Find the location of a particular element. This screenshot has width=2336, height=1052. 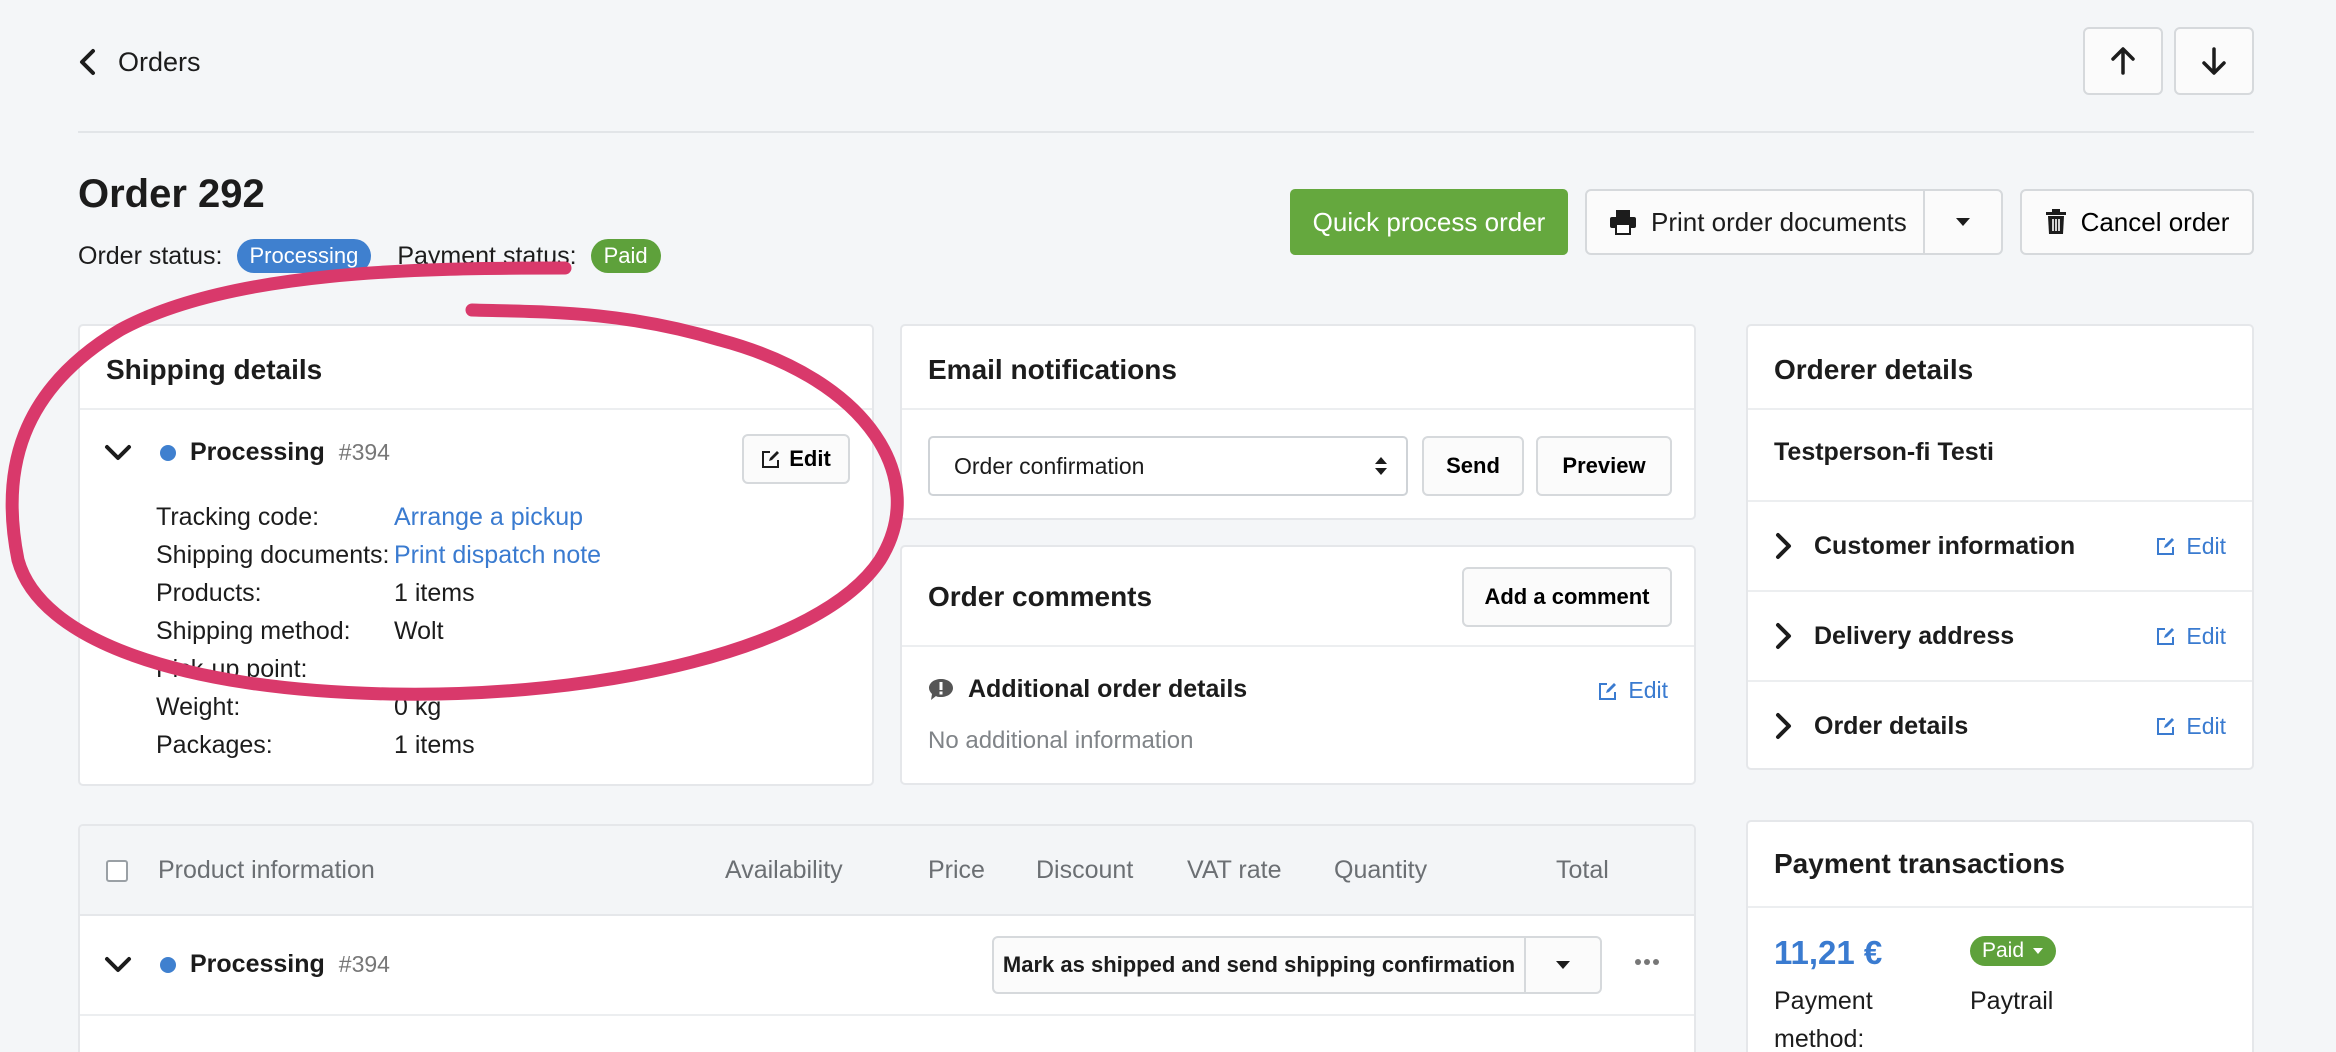

comment-exclamation-icon is located at coordinates (941, 689).